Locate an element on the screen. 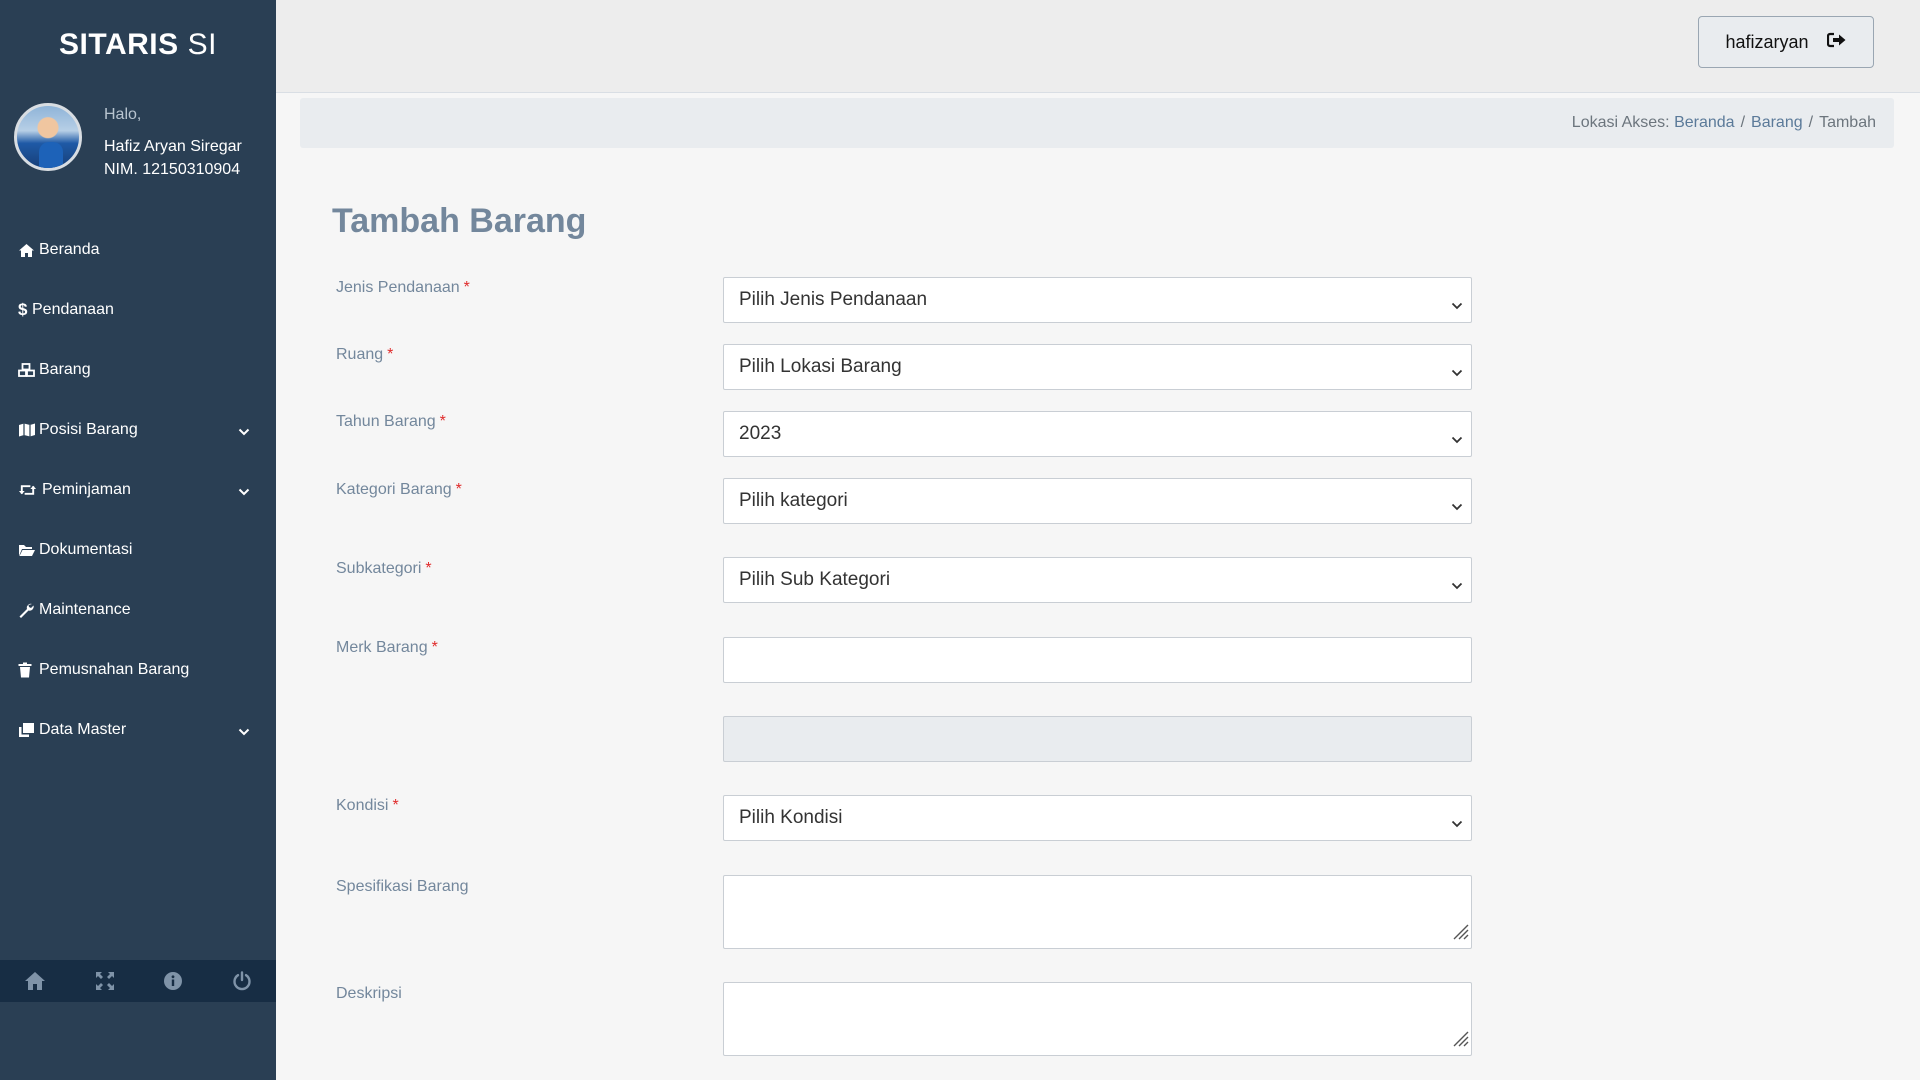 Image resolution: width=1920 pixels, height=1080 pixels. sidebar-menu: Beranda $ Pendanaan Barang Posisi Barang is located at coordinates (138, 490).